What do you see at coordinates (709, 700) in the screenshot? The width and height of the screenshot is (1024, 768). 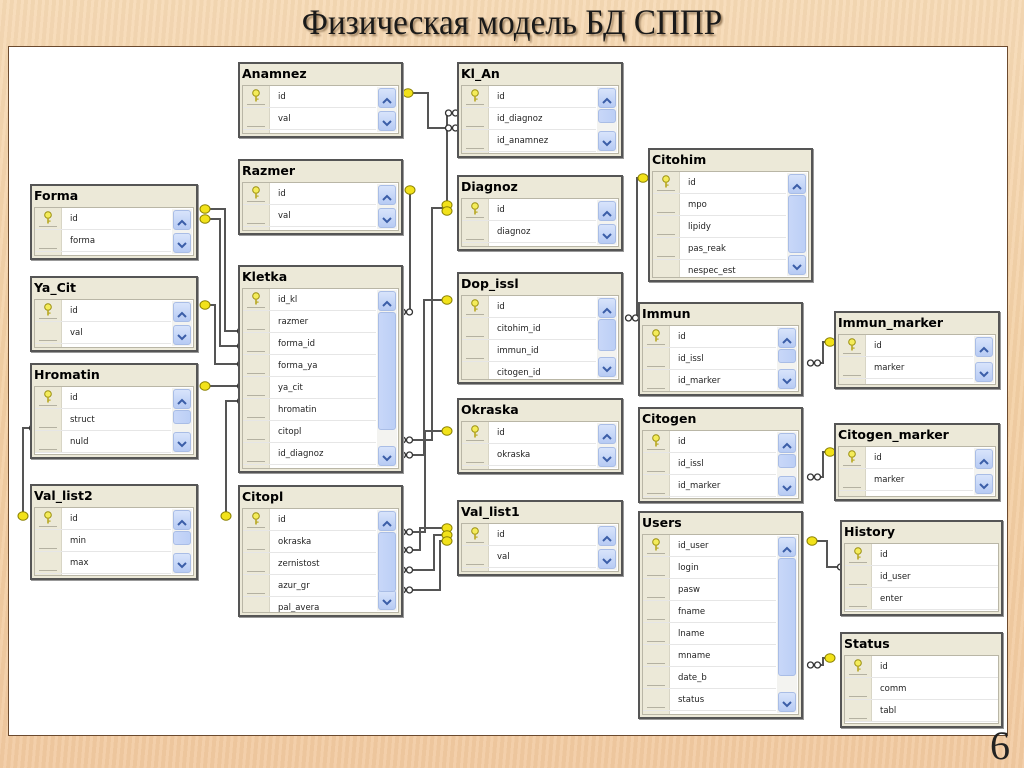 I see `field-row: status` at bounding box center [709, 700].